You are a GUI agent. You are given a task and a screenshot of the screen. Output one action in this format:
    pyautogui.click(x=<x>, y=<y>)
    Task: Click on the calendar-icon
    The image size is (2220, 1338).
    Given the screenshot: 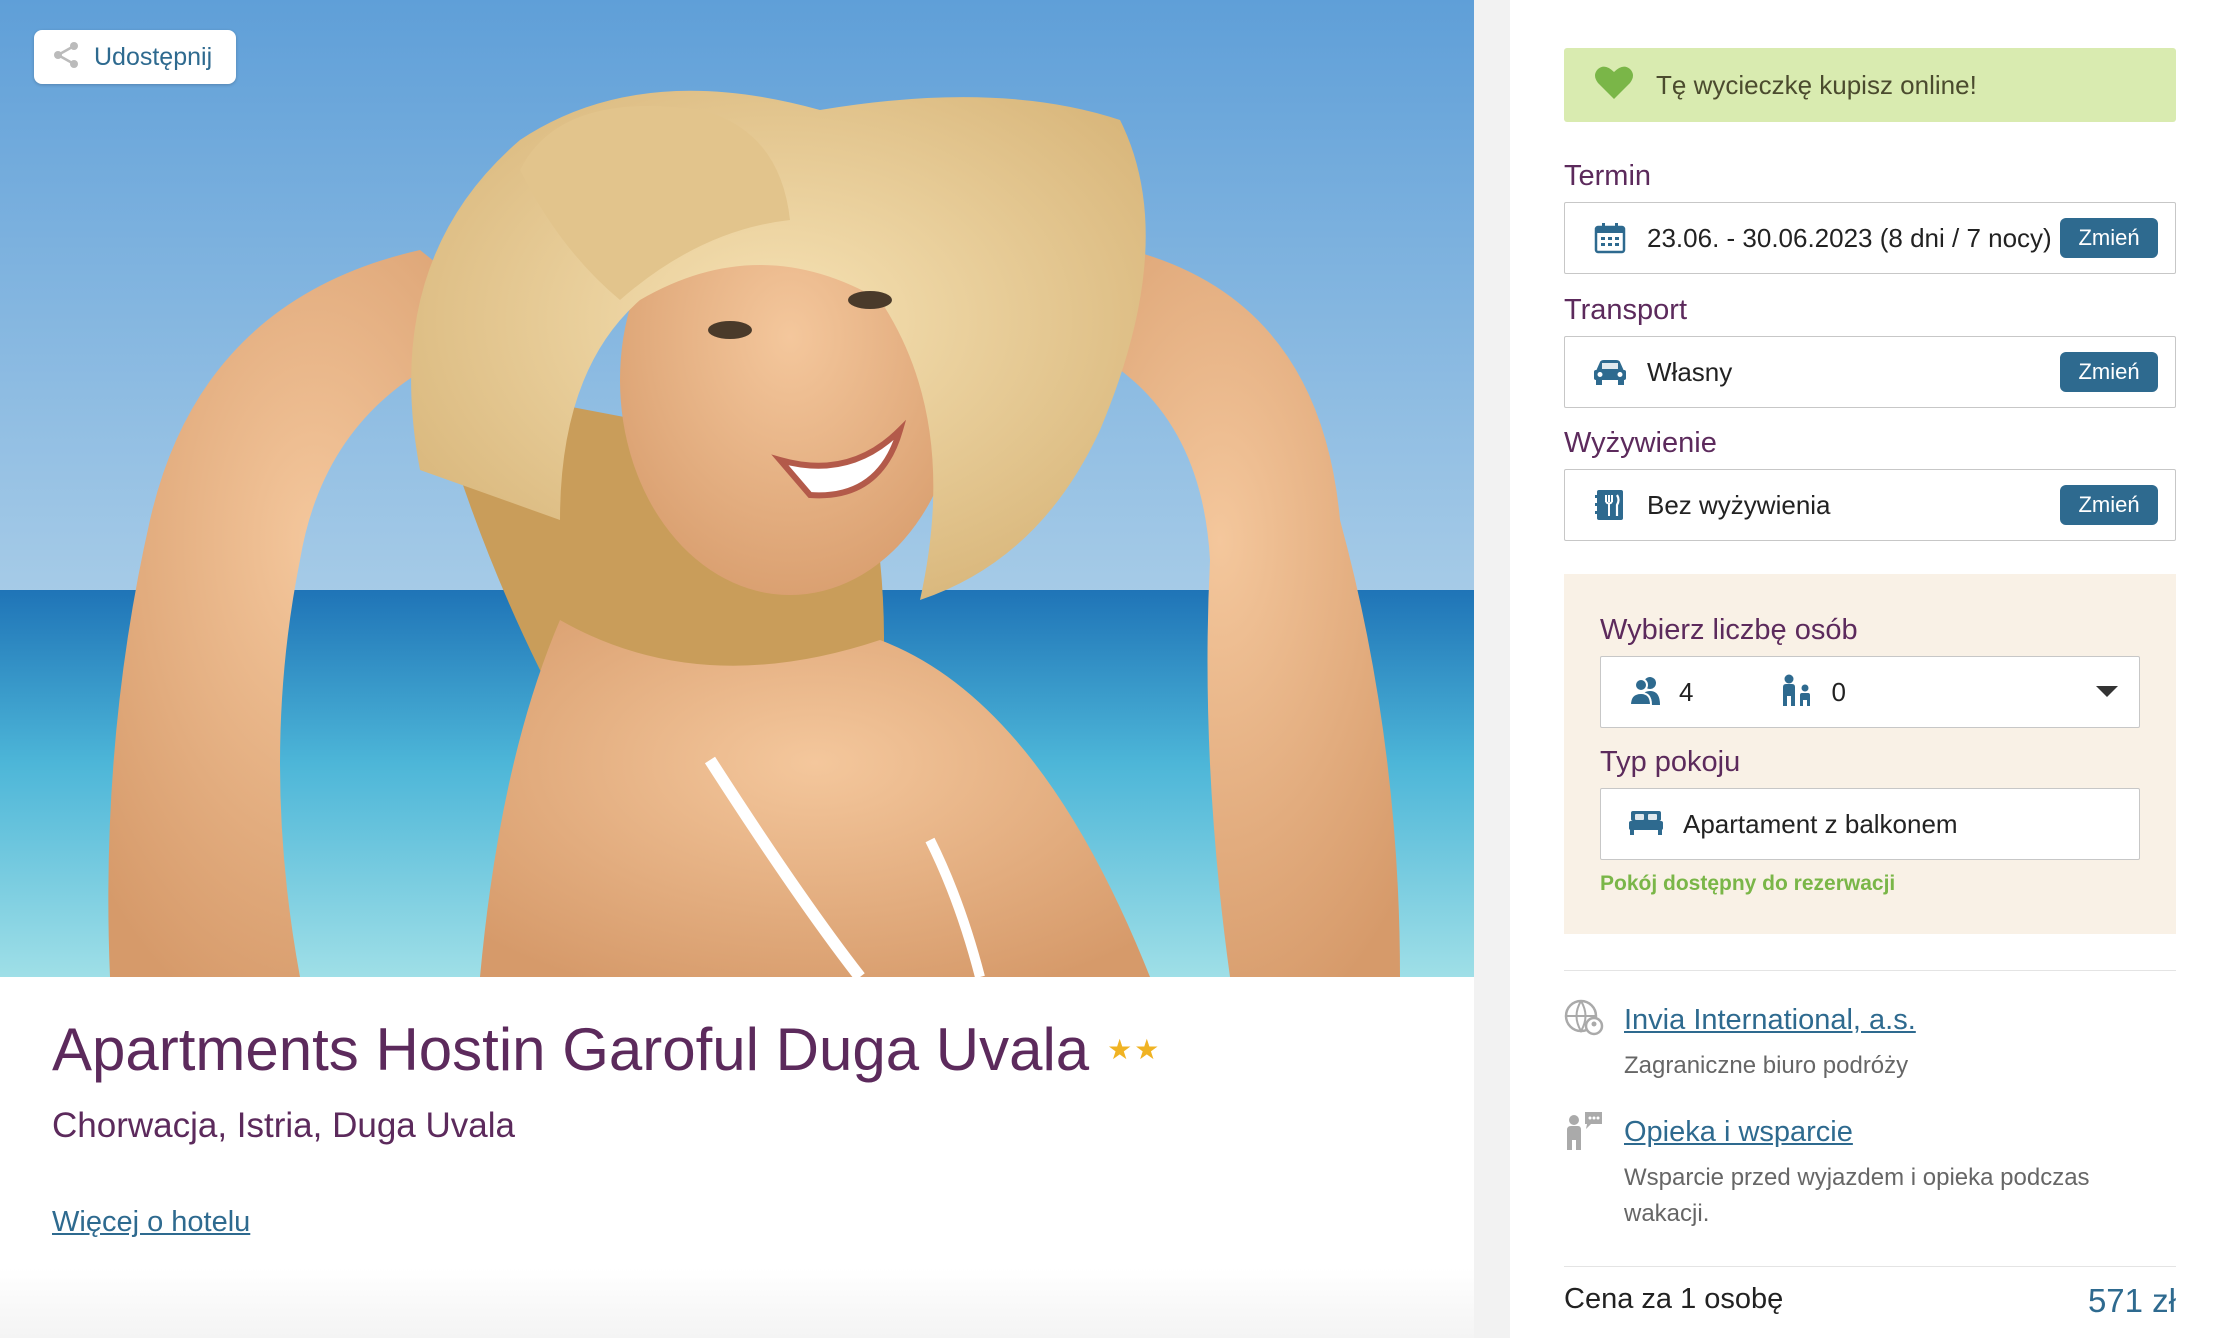 What is the action you would take?
    pyautogui.click(x=1610, y=238)
    